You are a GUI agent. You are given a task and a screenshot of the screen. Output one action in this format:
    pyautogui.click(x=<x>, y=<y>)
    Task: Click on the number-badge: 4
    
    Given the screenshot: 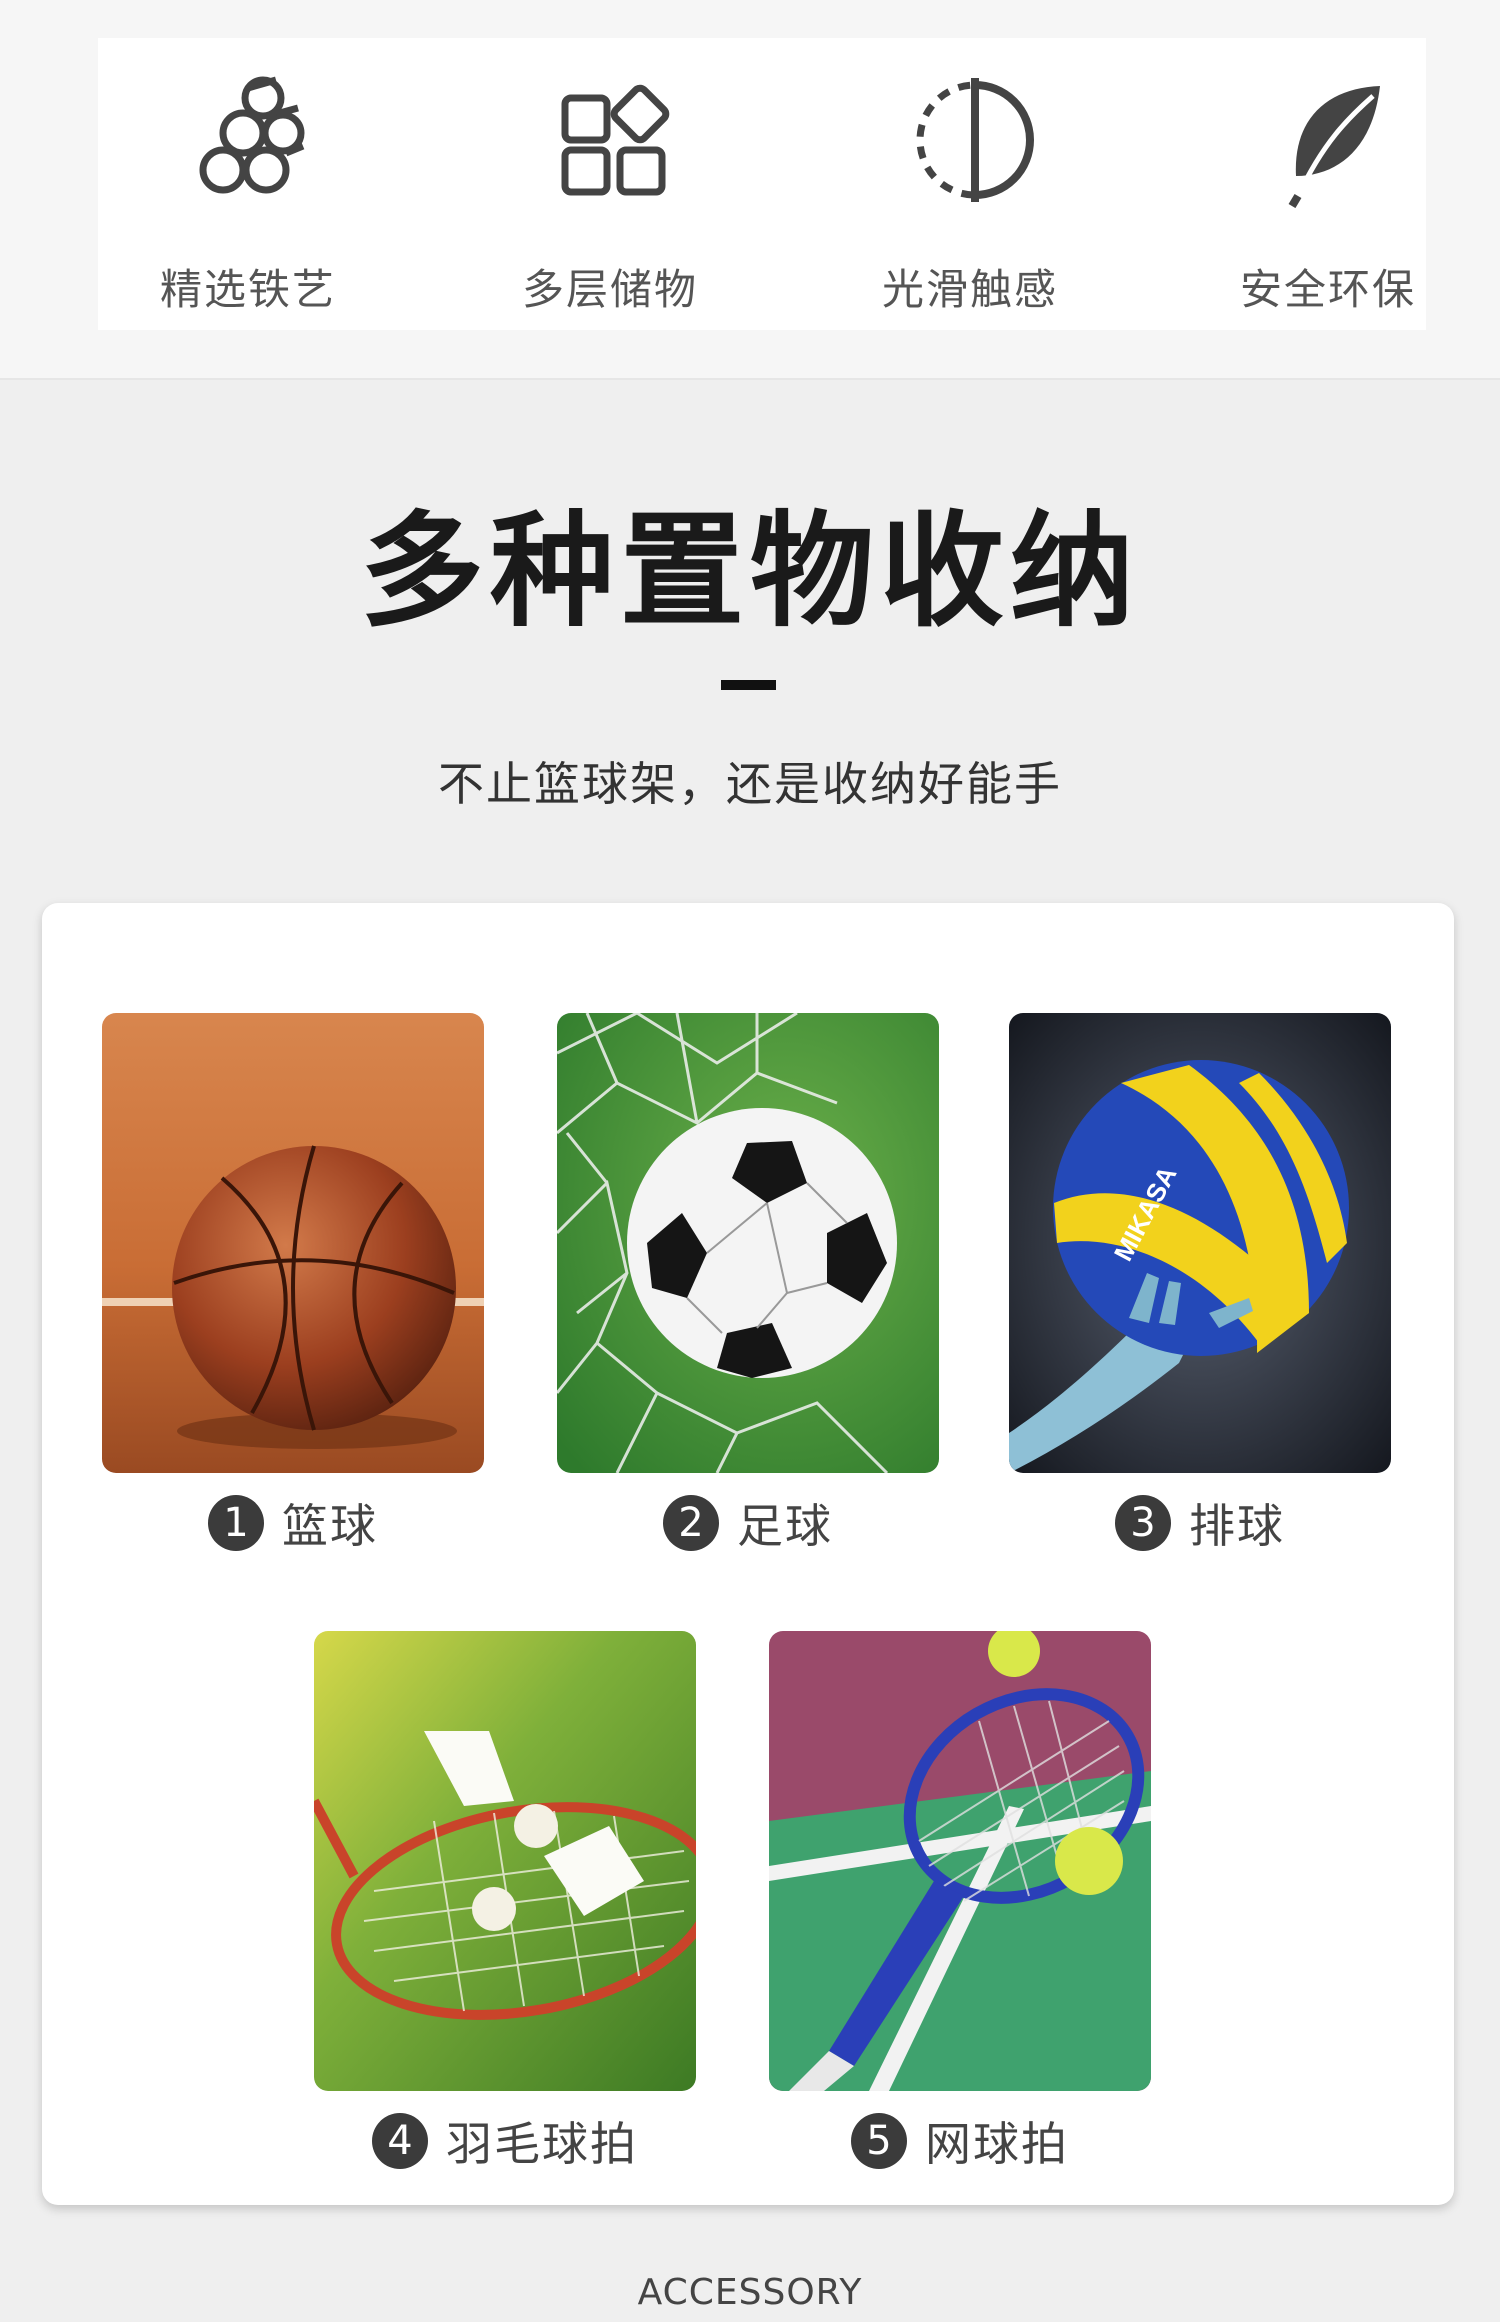 What is the action you would take?
    pyautogui.click(x=400, y=2141)
    